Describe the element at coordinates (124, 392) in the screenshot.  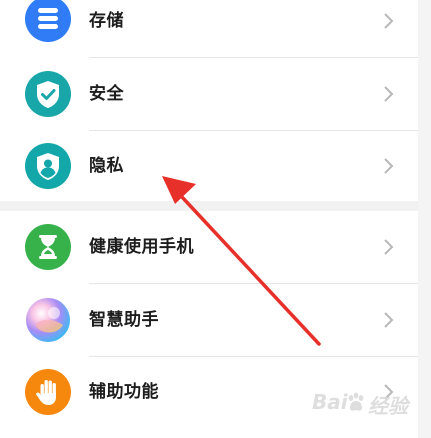
I see `settings-item-label: 辅助功能` at that location.